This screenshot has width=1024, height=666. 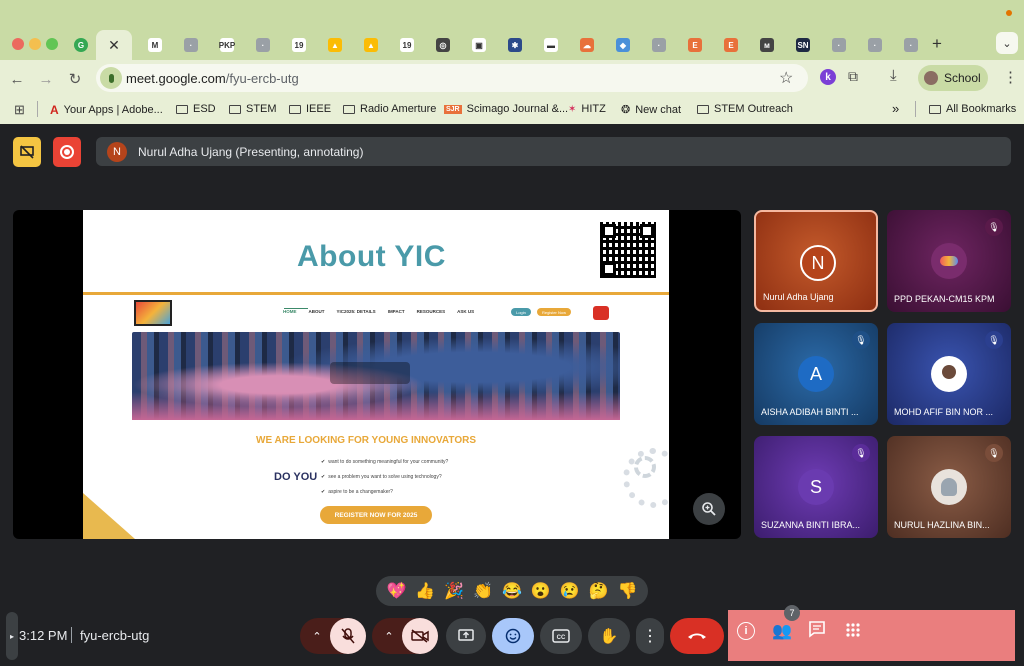 What do you see at coordinates (67, 152) in the screenshot?
I see `recording-button` at bounding box center [67, 152].